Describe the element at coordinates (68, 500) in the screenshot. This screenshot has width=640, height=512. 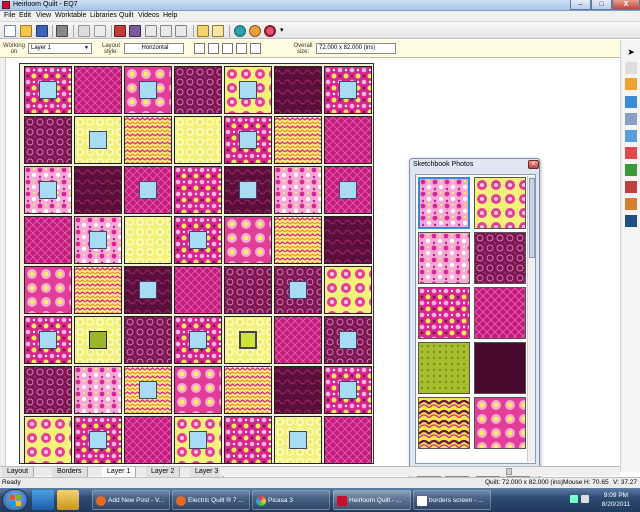
I see `explorer-icon` at that location.